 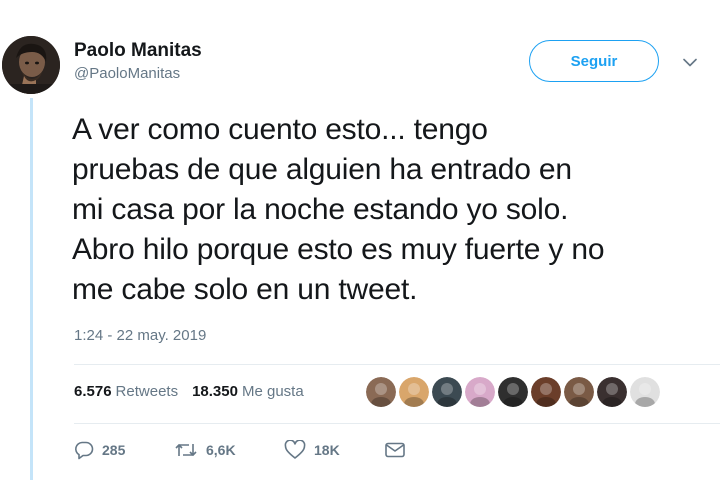 I want to click on more-options-button, so click(x=690, y=62).